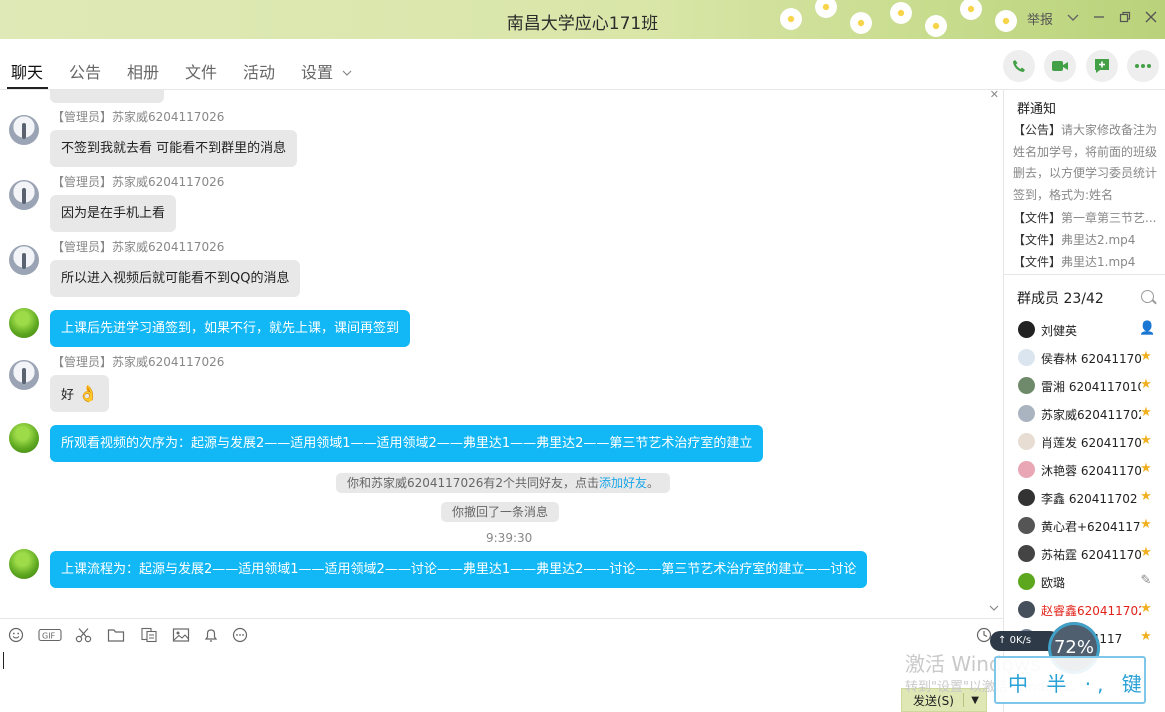 This screenshot has width=1165, height=712. I want to click on video-call-button, so click(1060, 66).